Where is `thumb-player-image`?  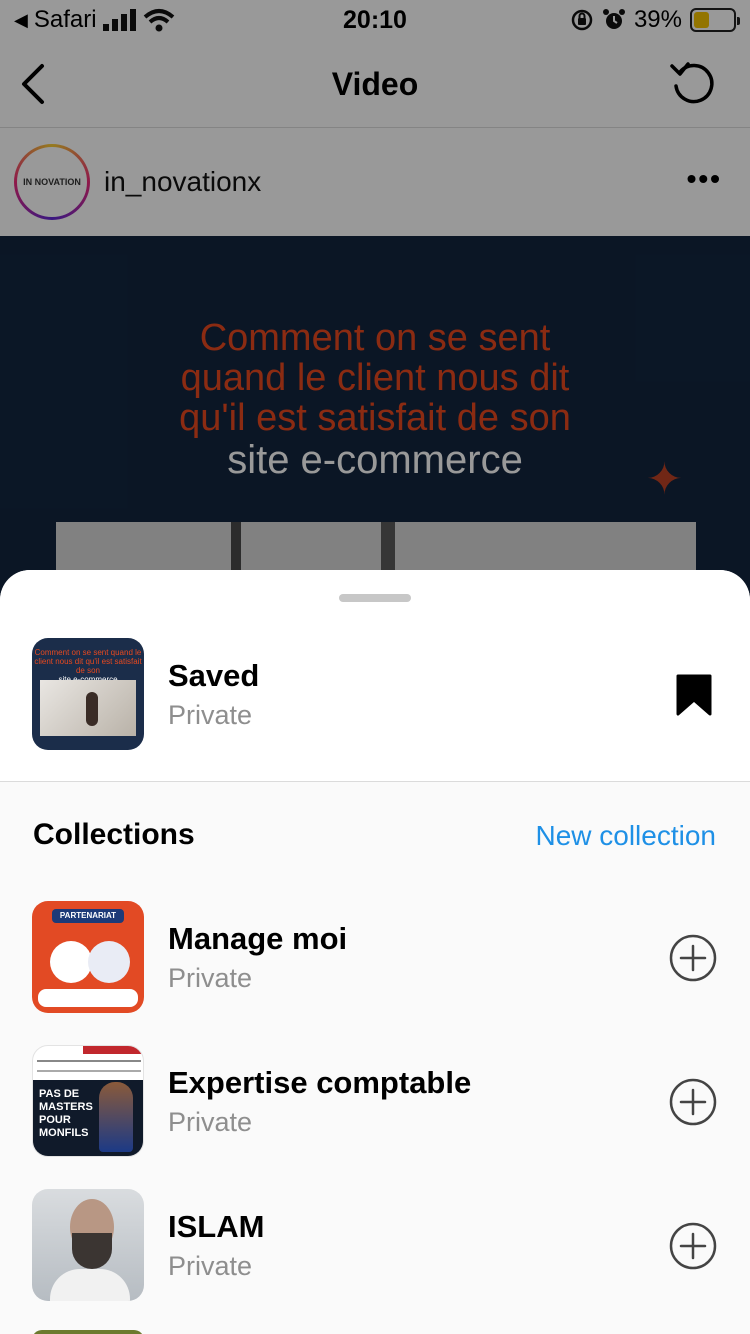 thumb-player-image is located at coordinates (116, 1117).